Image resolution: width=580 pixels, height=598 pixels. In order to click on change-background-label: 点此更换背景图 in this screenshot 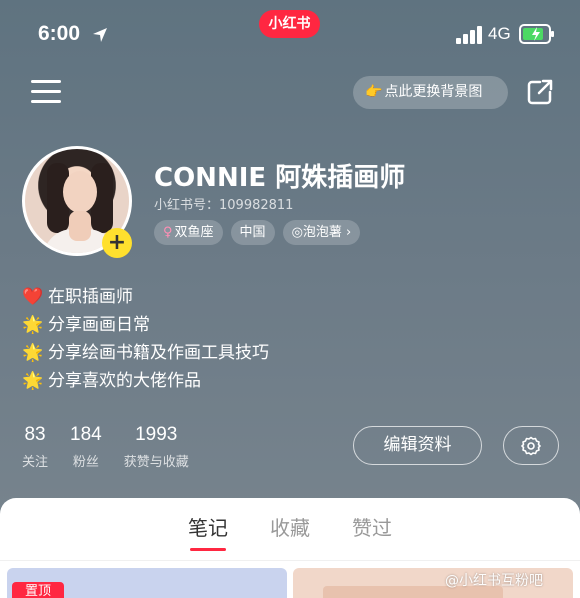, I will do `click(433, 92)`.